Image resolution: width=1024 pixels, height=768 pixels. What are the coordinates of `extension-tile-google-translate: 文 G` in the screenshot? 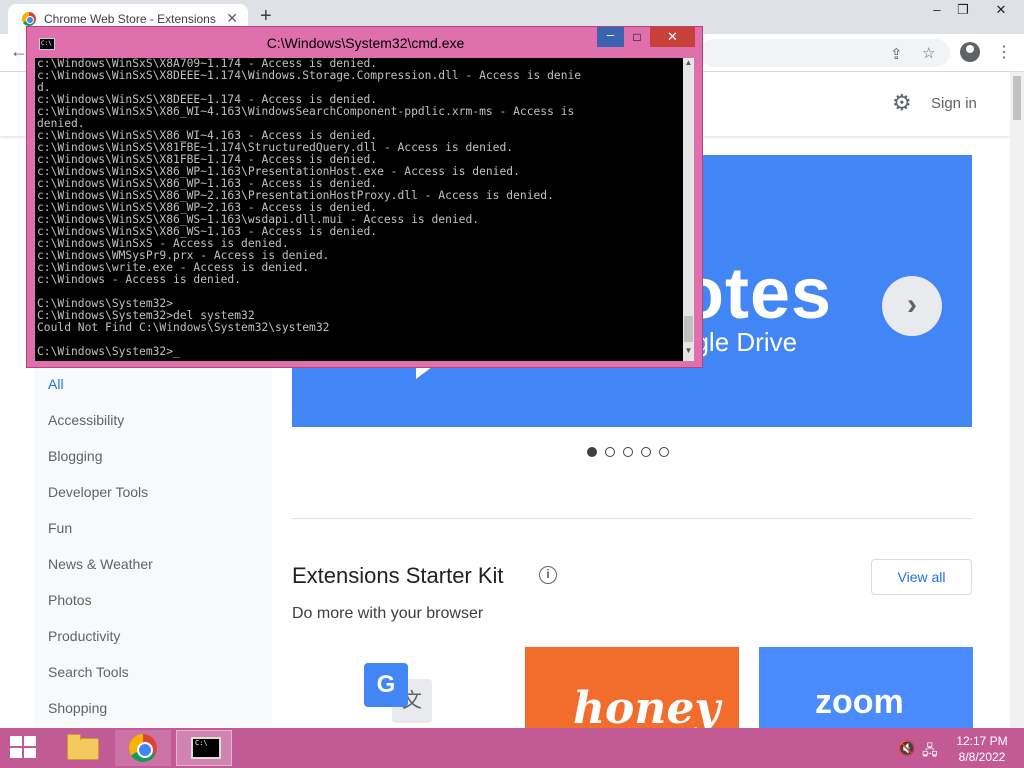 It's located at (399, 687).